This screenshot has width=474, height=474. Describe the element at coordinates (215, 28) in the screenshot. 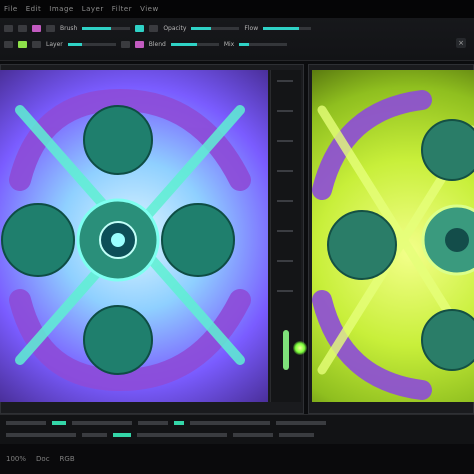

I see `opacity-slider` at that location.